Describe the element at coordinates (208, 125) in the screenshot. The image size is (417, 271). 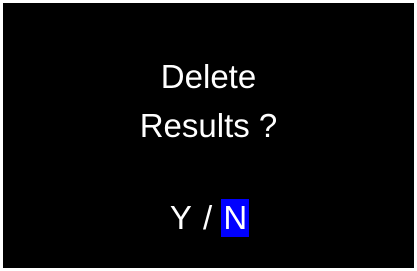
I see `prompt-line-2: Results ?` at that location.